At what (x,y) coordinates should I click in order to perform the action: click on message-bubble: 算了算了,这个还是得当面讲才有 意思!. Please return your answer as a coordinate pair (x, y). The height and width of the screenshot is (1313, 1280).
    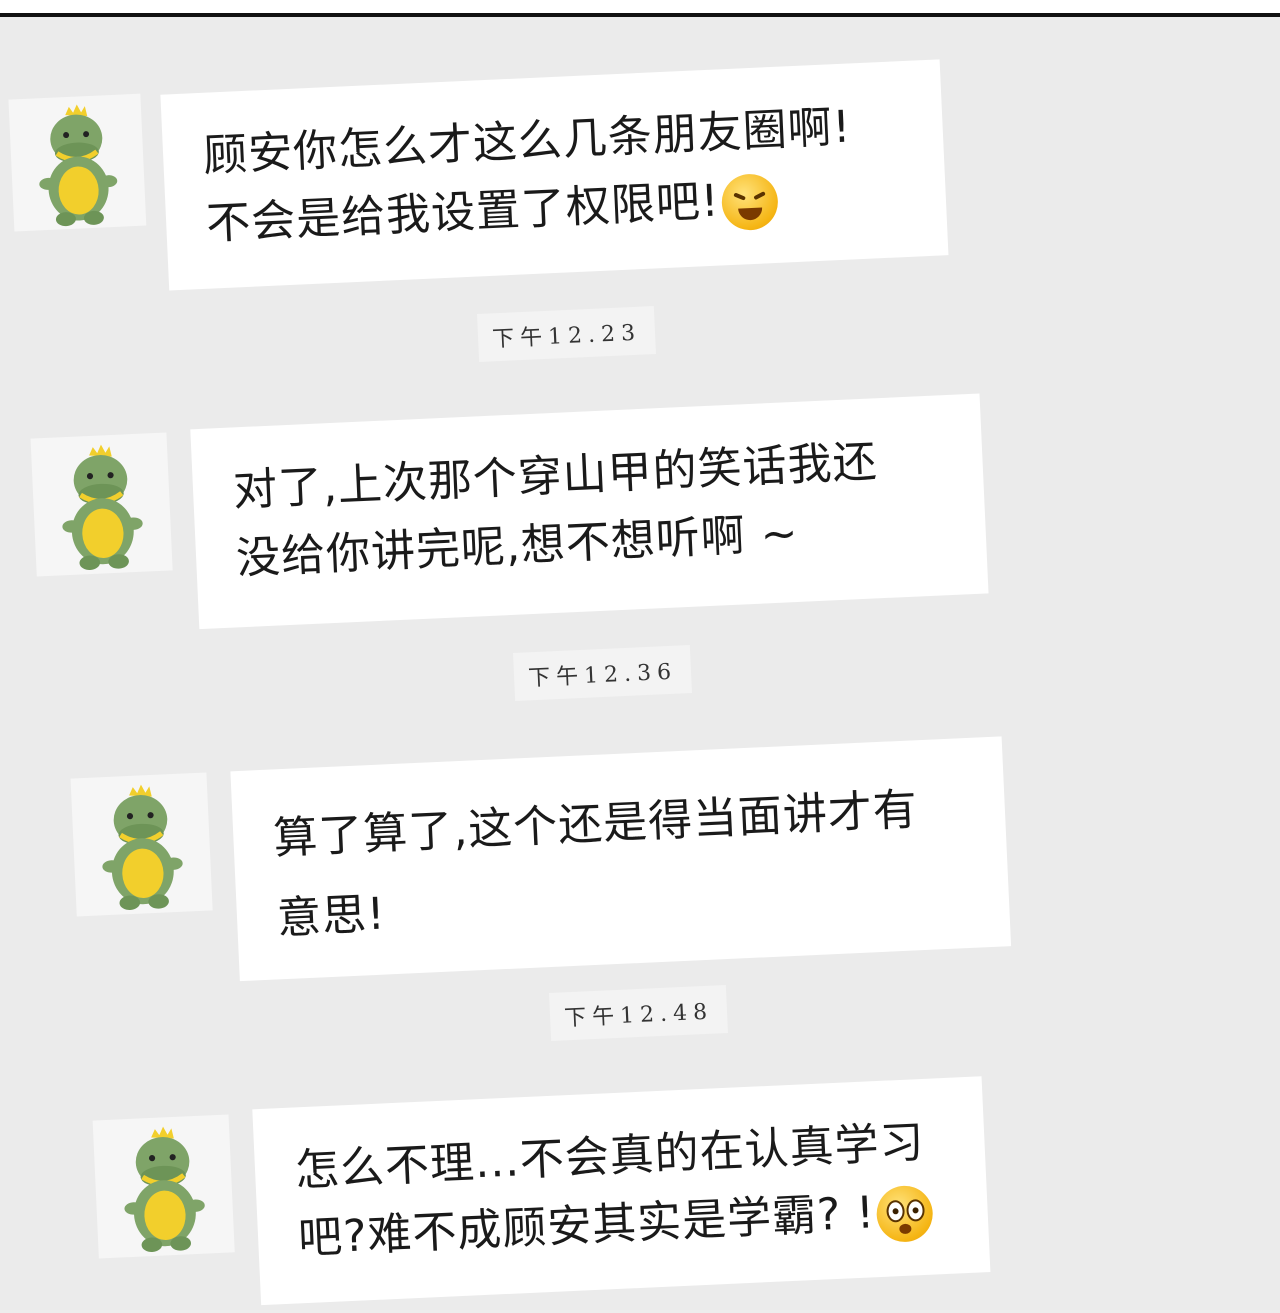
    Looking at the image, I should click on (621, 859).